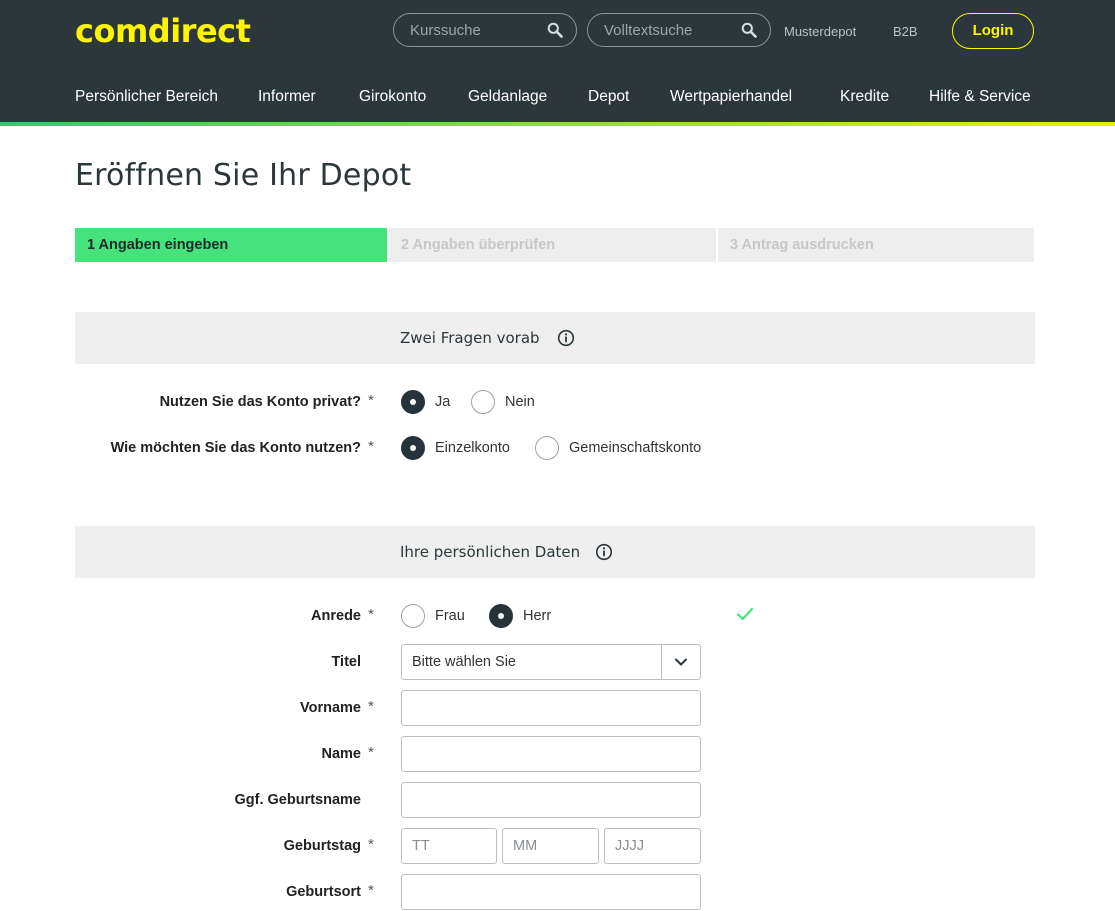 This screenshot has height=911, width=1115. I want to click on geburtsname-input, so click(551, 800).